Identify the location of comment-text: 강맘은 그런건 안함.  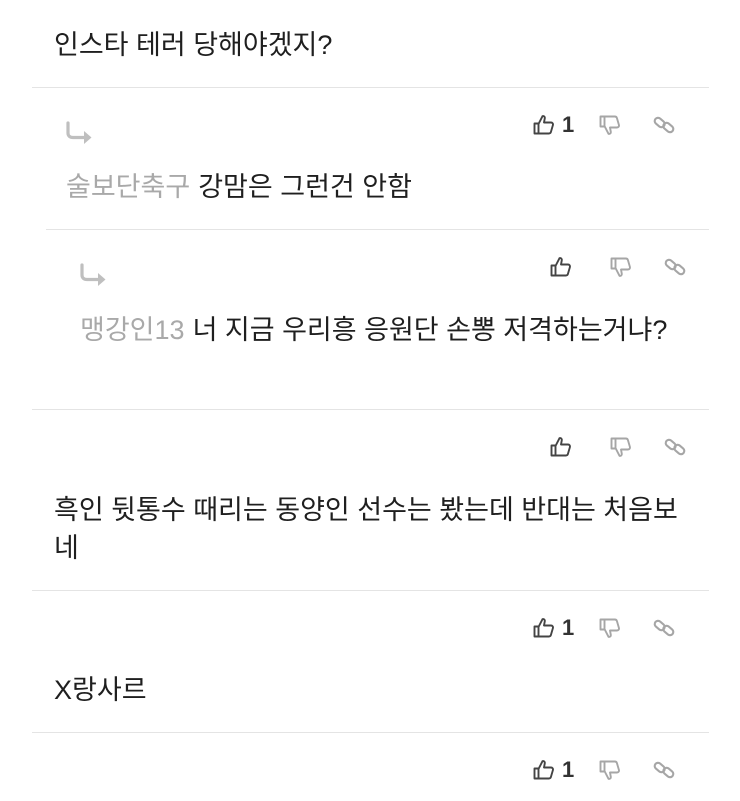
(305, 187).